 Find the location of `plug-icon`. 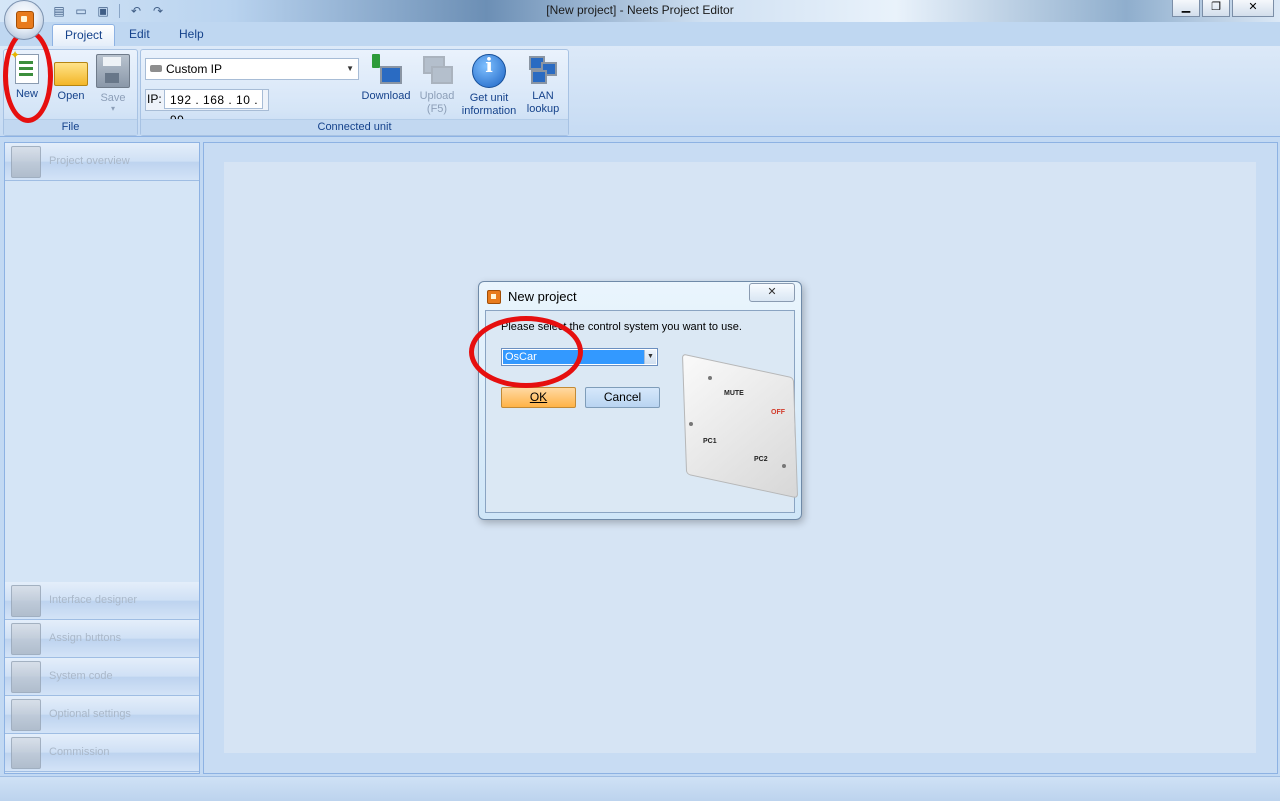

plug-icon is located at coordinates (156, 68).